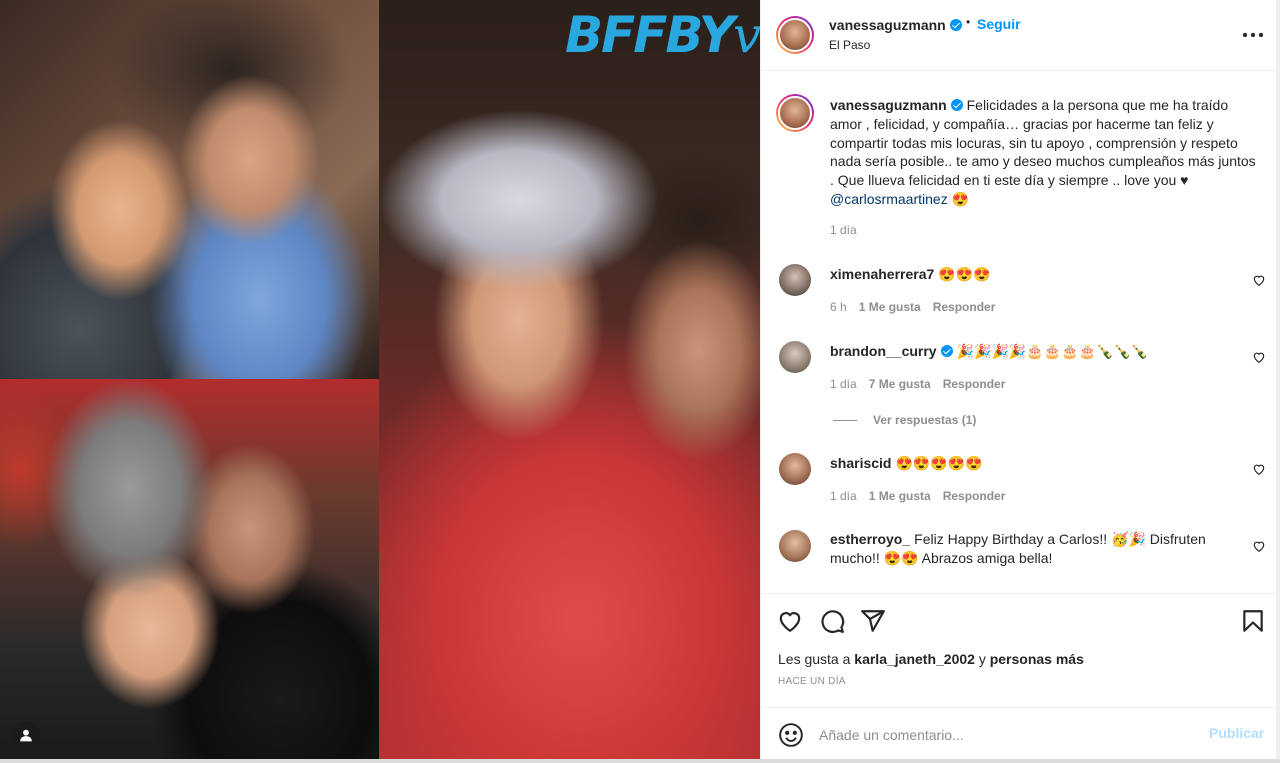  Describe the element at coordinates (1035, 274) in the screenshot. I see `comment-item: ximenaherrera7 😍😍😍` at that location.